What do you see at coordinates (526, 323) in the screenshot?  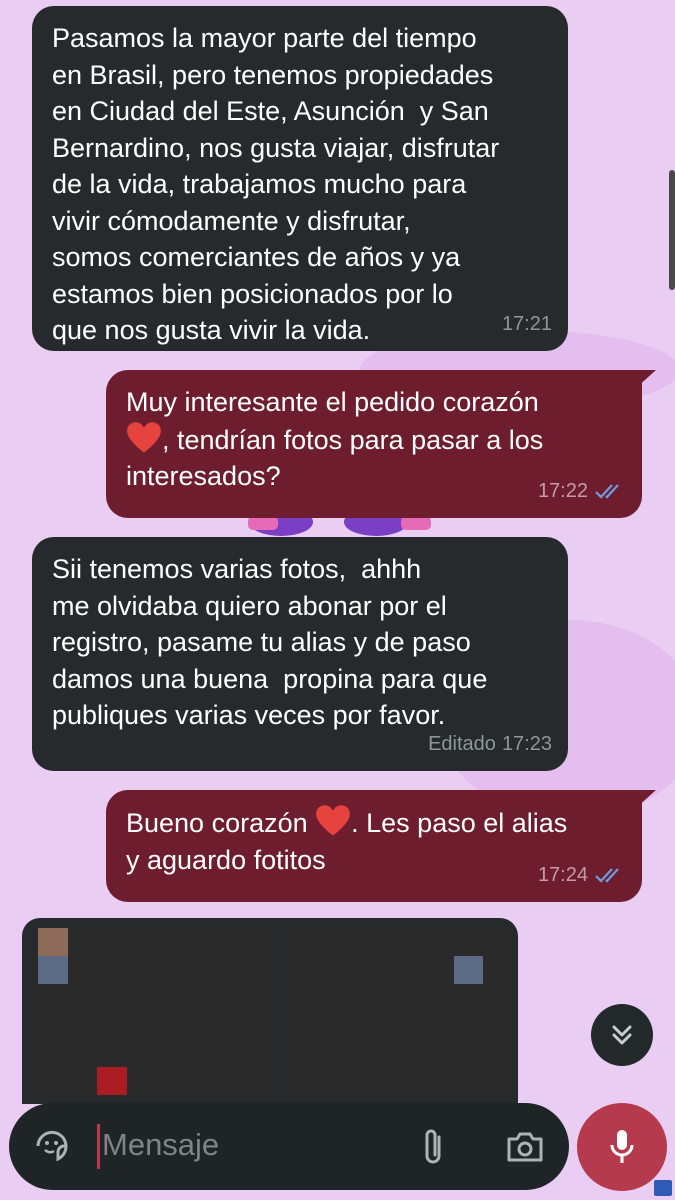 I see `message-time: 17:21` at bounding box center [526, 323].